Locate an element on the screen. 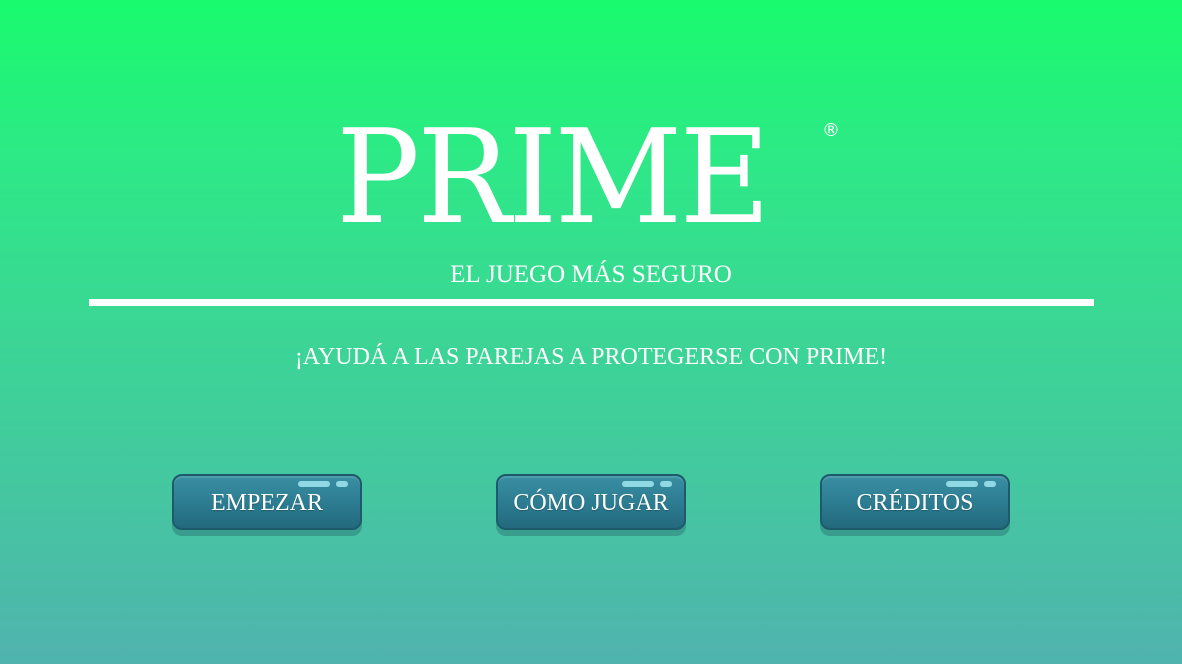 This screenshot has width=1182, height=664. credits-button-label: CRÉDITOS is located at coordinates (915, 503).